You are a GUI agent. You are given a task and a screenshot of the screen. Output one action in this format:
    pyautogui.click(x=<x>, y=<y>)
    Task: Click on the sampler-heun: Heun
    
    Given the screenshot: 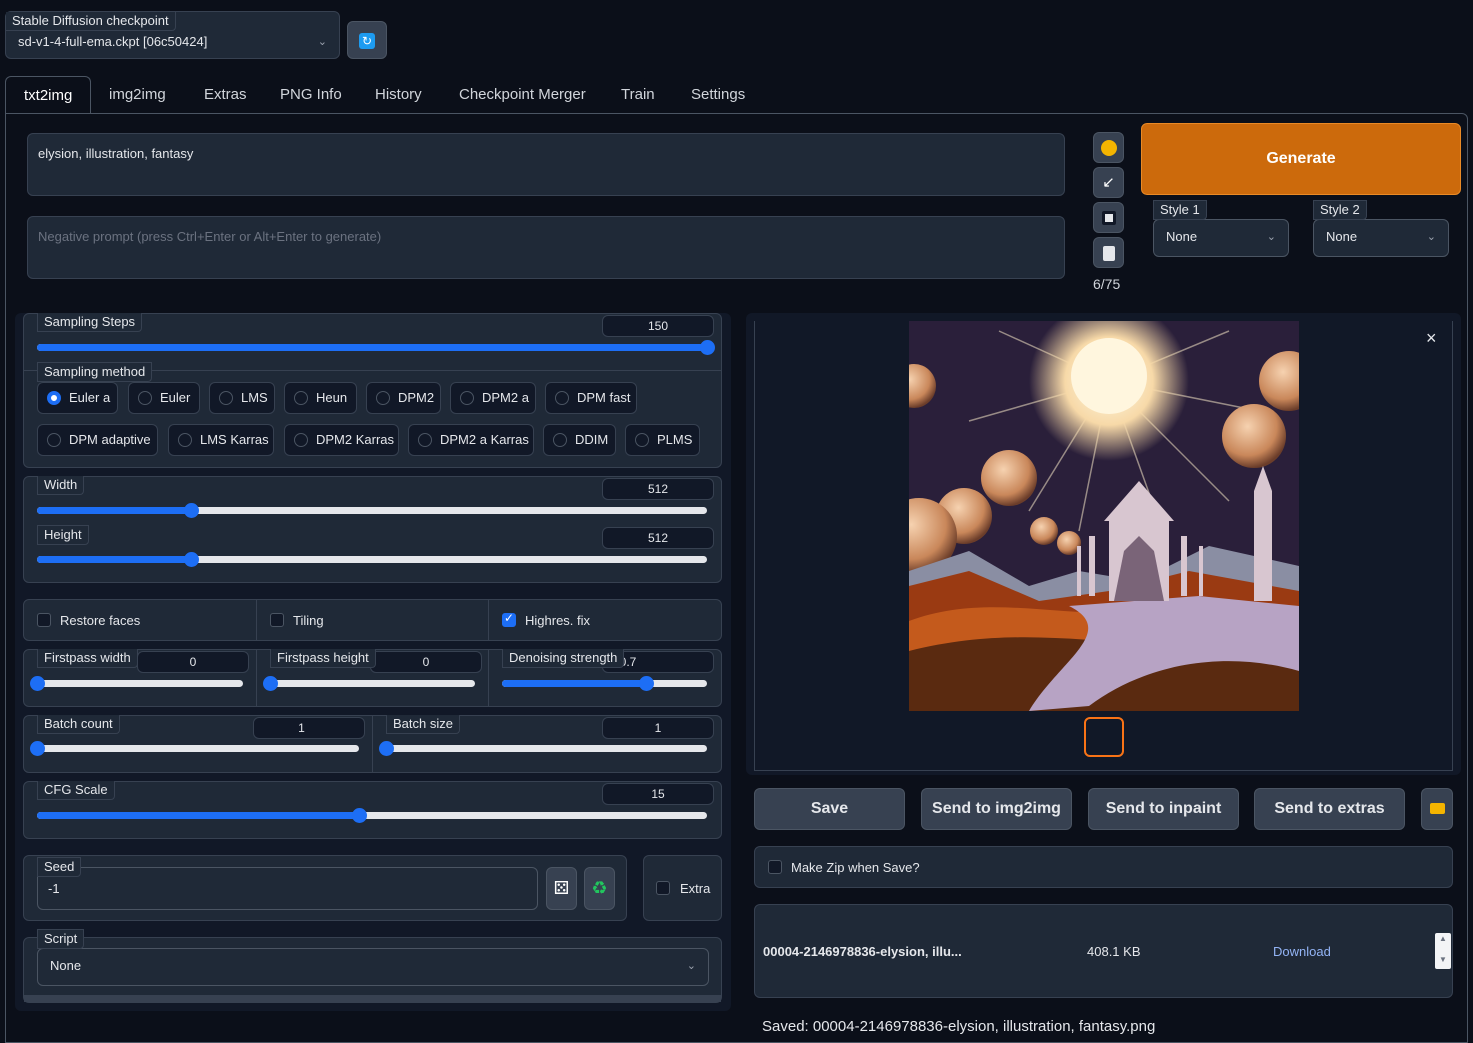 What is the action you would take?
    pyautogui.click(x=320, y=398)
    